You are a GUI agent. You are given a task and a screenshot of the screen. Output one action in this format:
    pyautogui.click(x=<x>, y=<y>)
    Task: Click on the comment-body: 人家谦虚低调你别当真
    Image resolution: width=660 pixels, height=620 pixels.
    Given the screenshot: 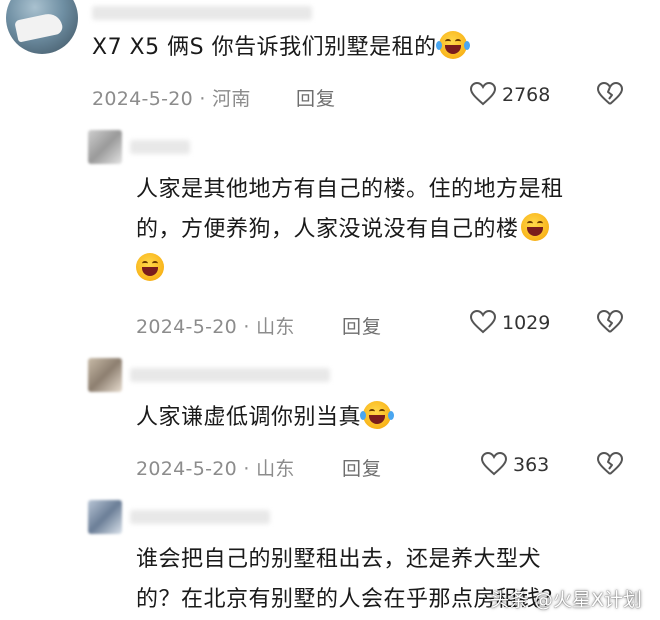 What is the action you would take?
    pyautogui.click(x=249, y=417)
    